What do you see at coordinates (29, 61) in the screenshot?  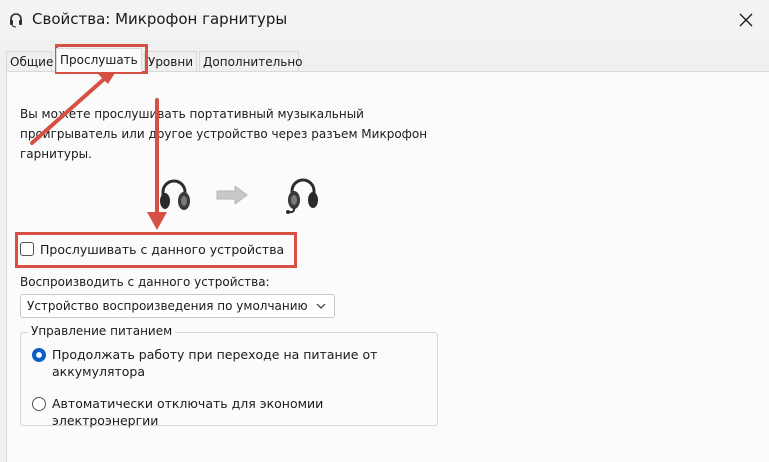 I see `tab-general: Общие` at bounding box center [29, 61].